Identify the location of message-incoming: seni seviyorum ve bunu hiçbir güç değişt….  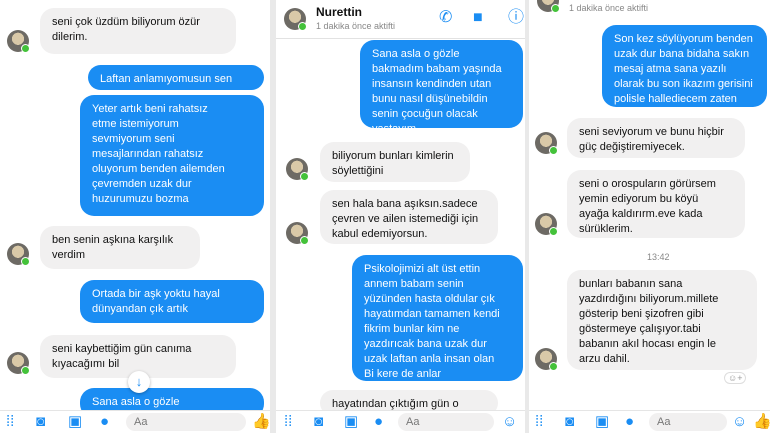
(656, 138).